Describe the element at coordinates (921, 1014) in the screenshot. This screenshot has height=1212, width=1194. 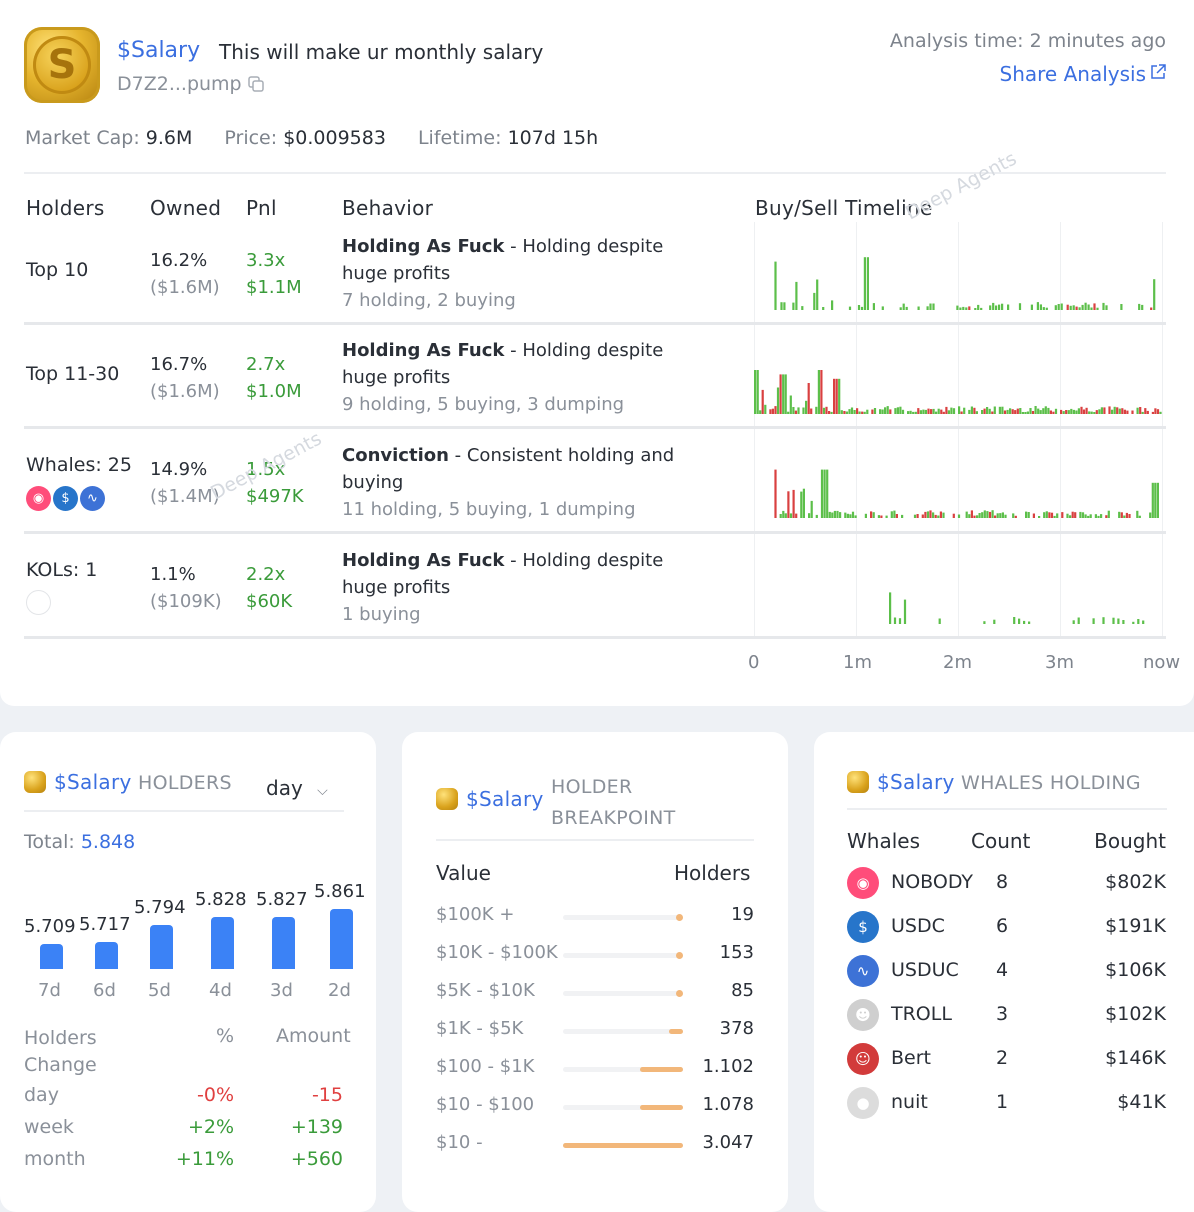
I see `whale-name: TROLL` at that location.